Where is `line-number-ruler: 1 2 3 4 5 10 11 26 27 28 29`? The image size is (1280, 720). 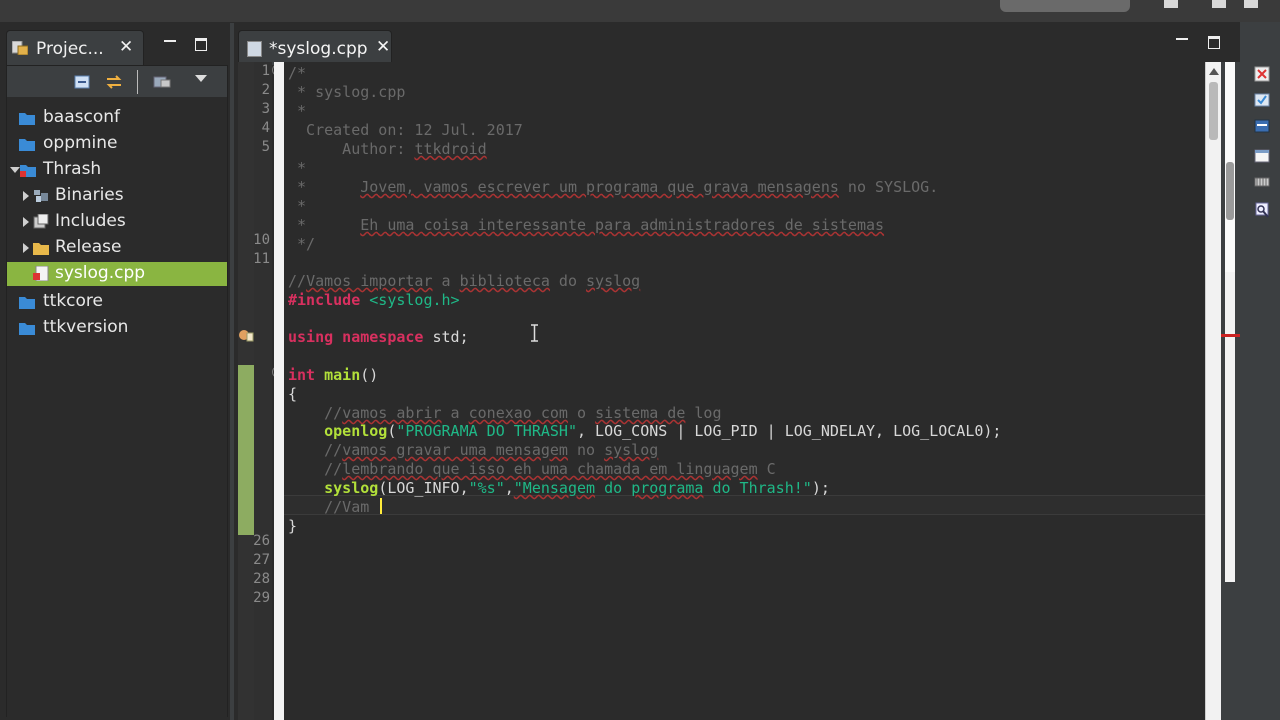 line-number-ruler: 1 2 3 4 5 10 11 26 27 28 29 is located at coordinates (262, 391).